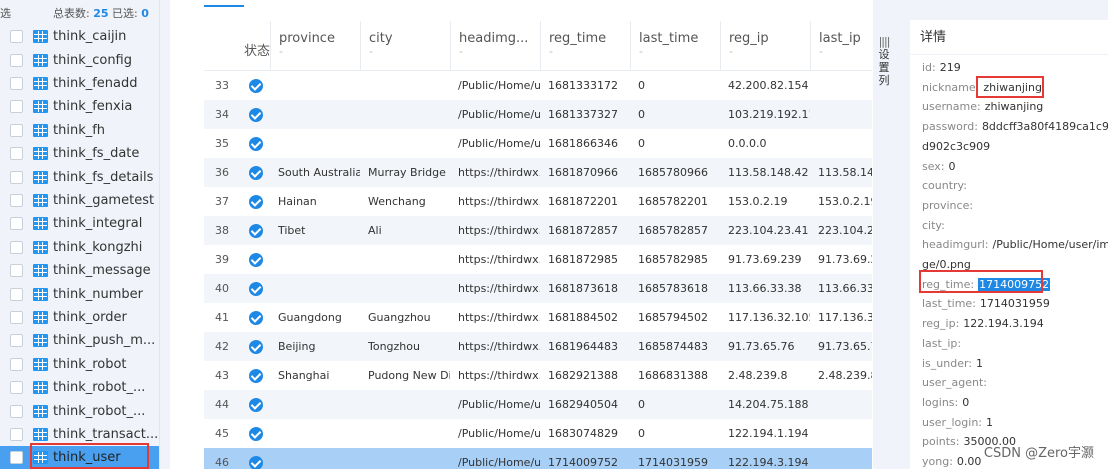 The width and height of the screenshot is (1108, 469). What do you see at coordinates (585, 46) in the screenshot?
I see `column-header-reg-time: reg_time -` at bounding box center [585, 46].